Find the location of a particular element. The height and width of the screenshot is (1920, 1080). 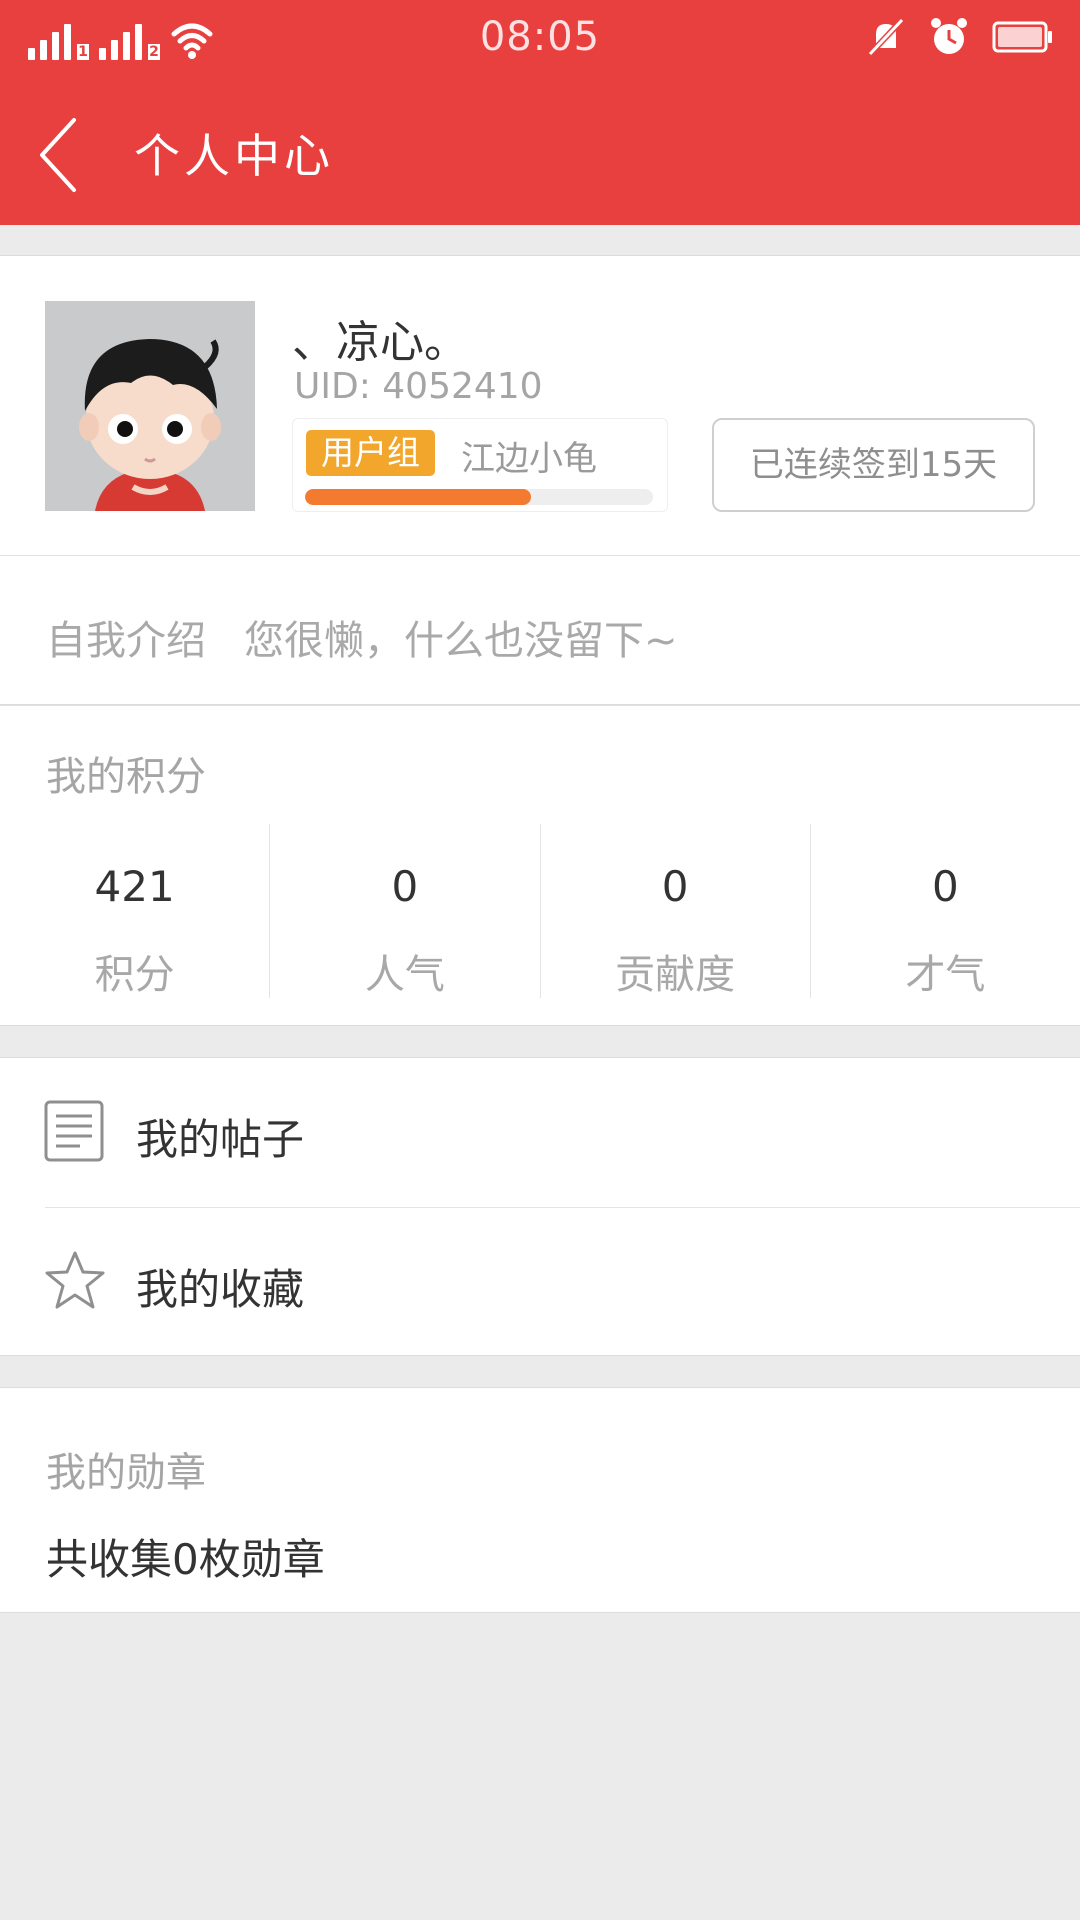

page-title: 个人中心 is located at coordinates (234, 156).